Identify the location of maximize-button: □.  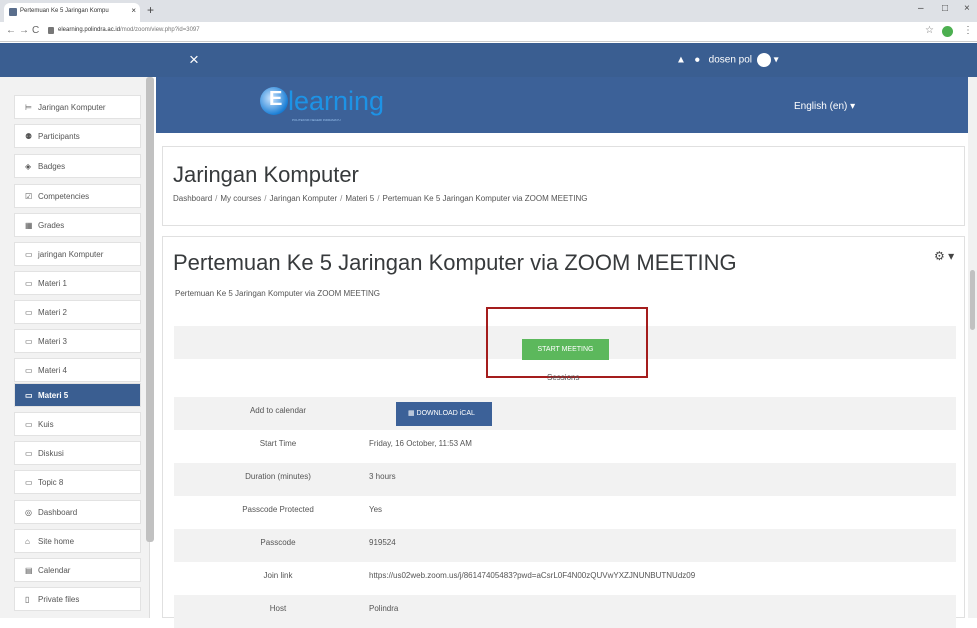
(945, 8).